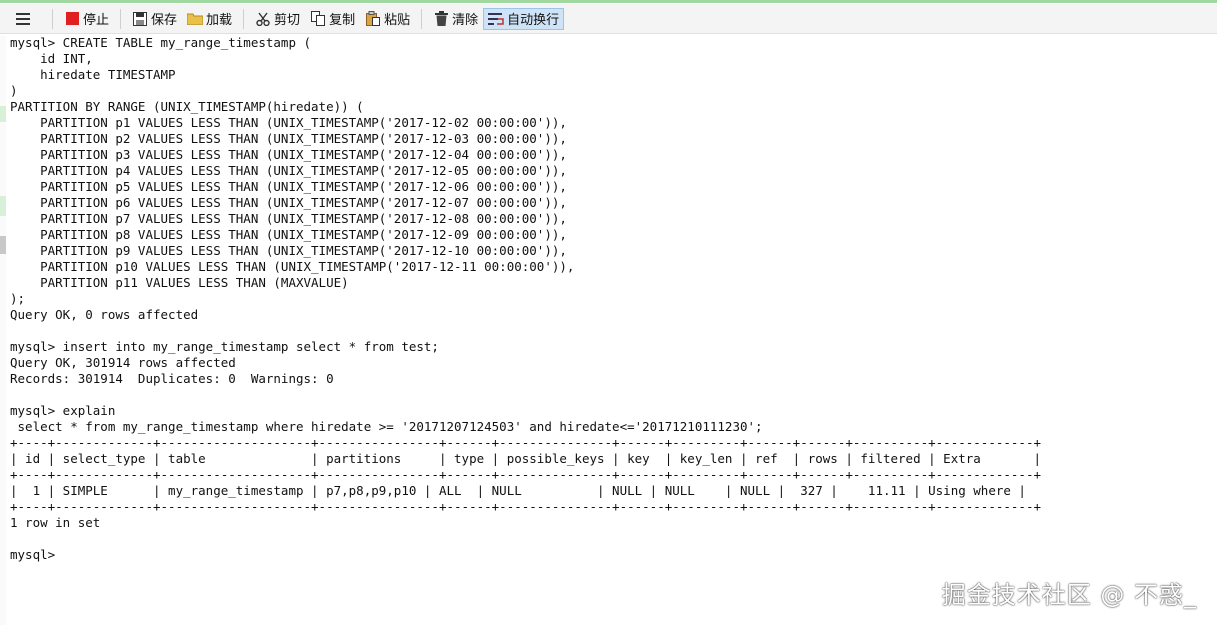 The image size is (1217, 625). What do you see at coordinates (195, 19) in the screenshot?
I see `load-icon` at bounding box center [195, 19].